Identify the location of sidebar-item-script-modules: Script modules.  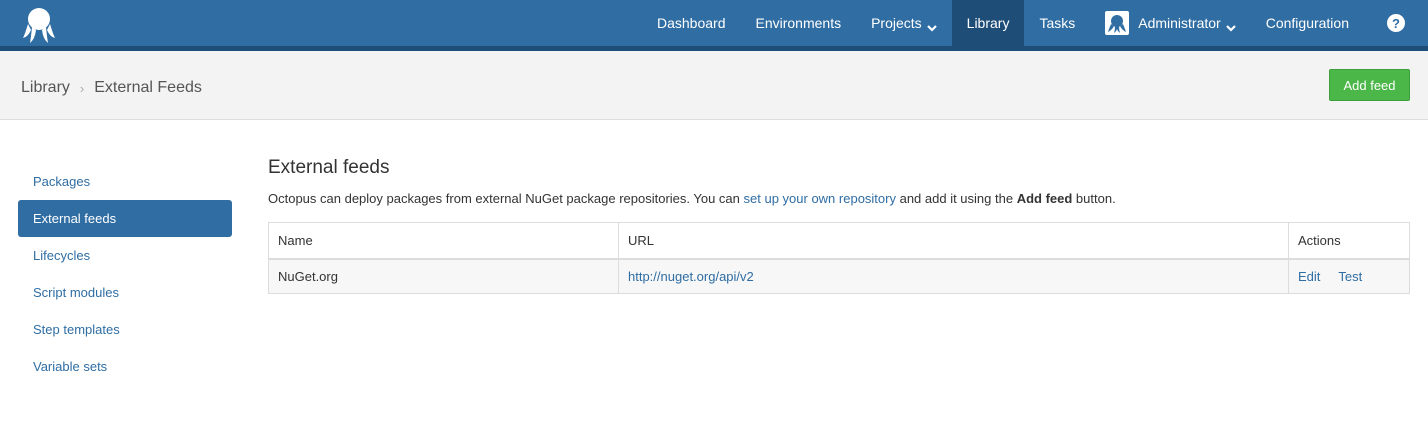
(125, 292).